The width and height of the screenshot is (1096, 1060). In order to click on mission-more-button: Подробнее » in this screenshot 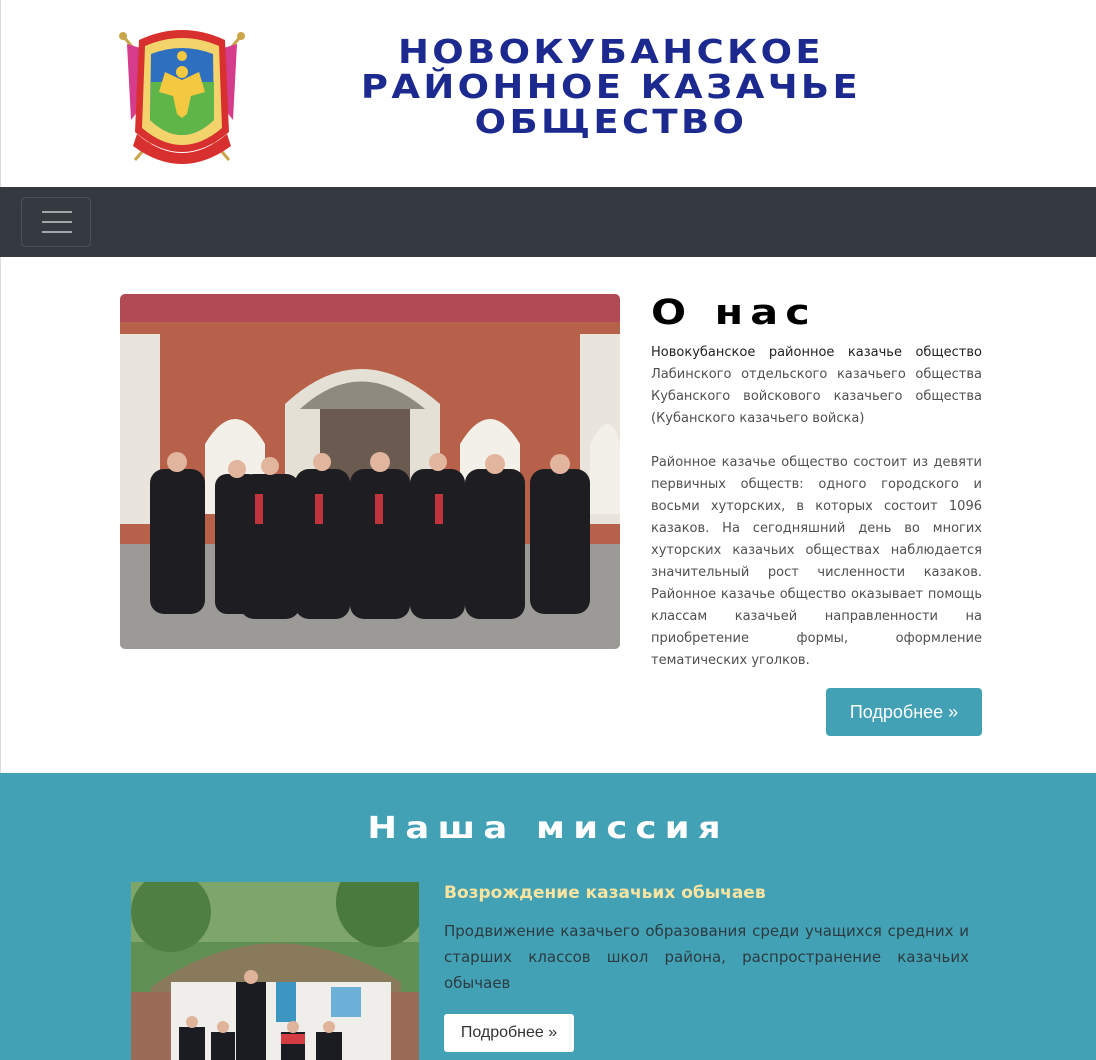, I will do `click(509, 1033)`.